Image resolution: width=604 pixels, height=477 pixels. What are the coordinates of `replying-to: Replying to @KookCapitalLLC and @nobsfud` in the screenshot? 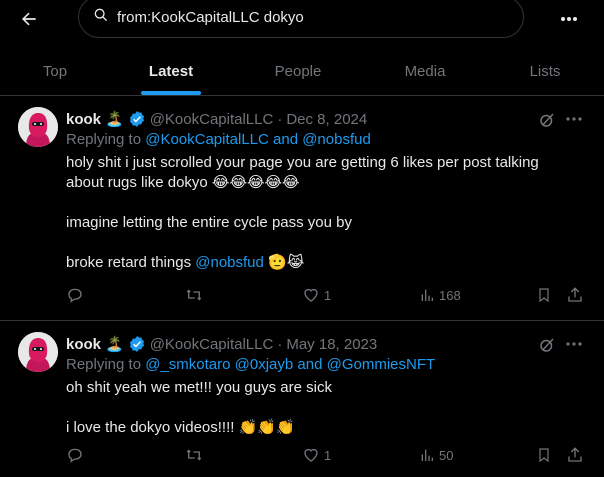 It's located at (218, 139).